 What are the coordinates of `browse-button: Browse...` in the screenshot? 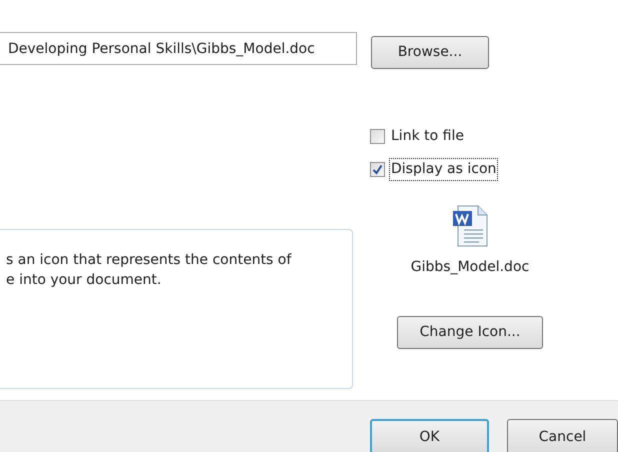 It's located at (430, 52).